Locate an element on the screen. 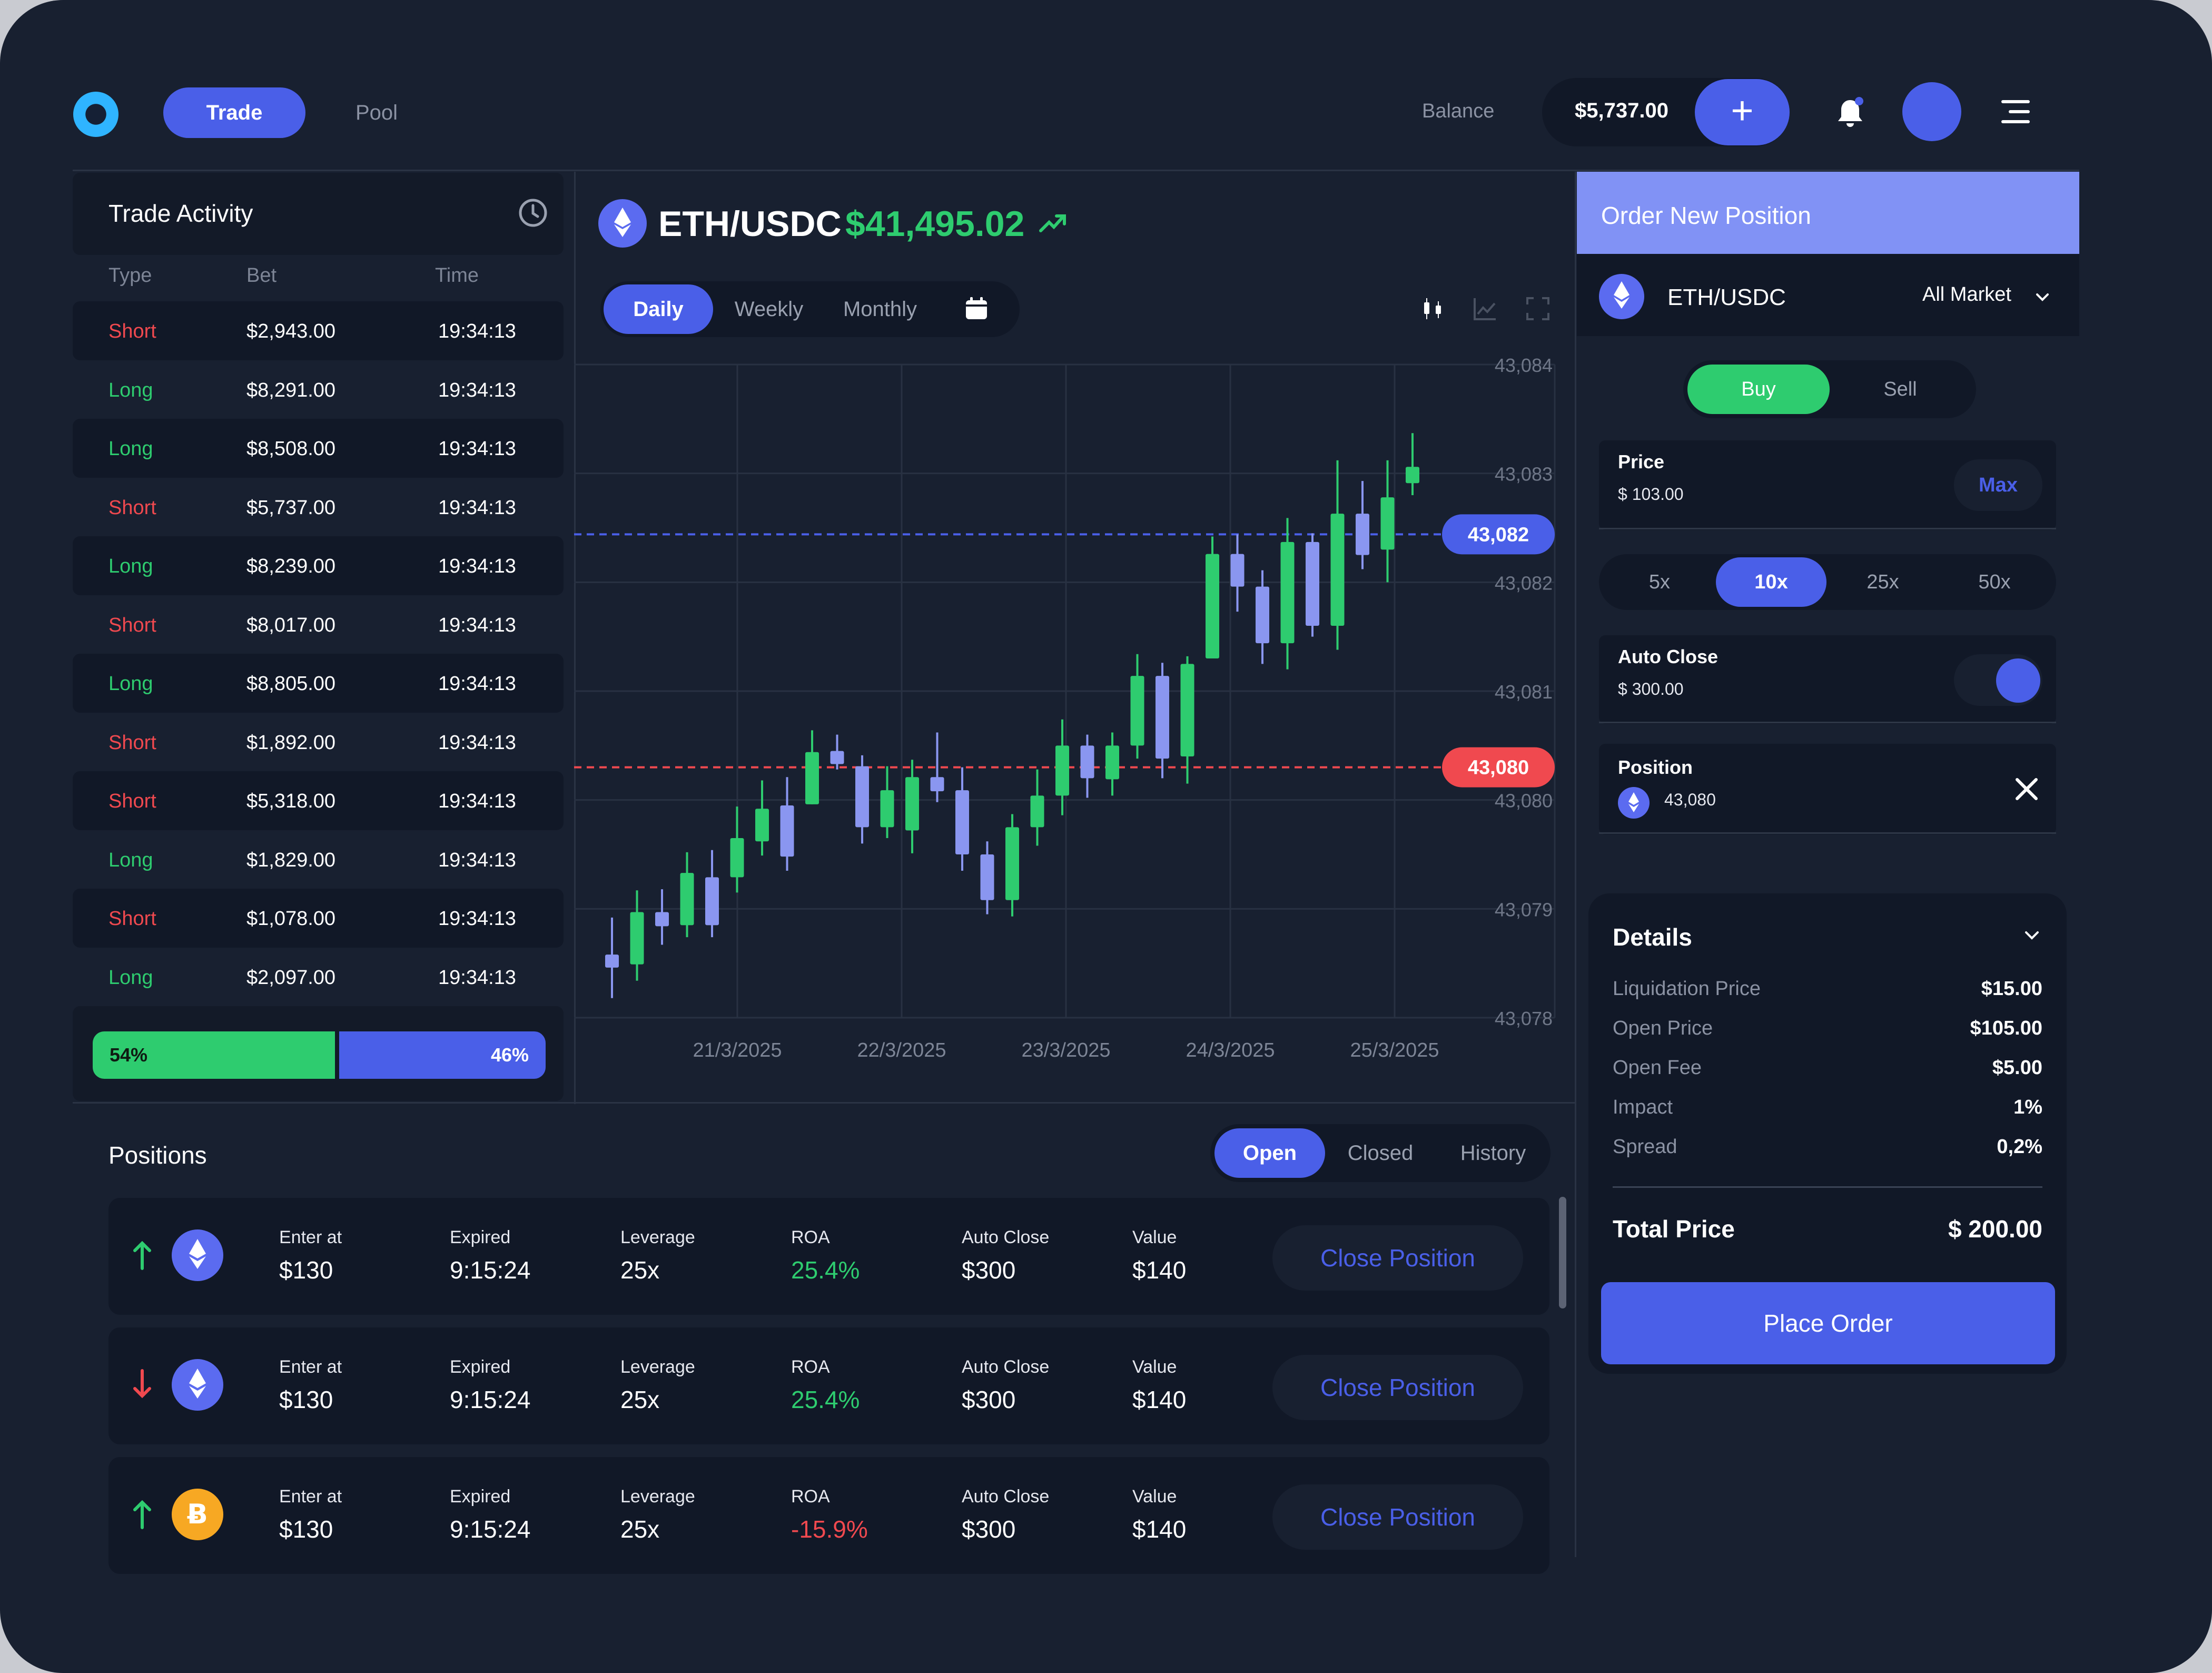  avatar is located at coordinates (1931, 111).